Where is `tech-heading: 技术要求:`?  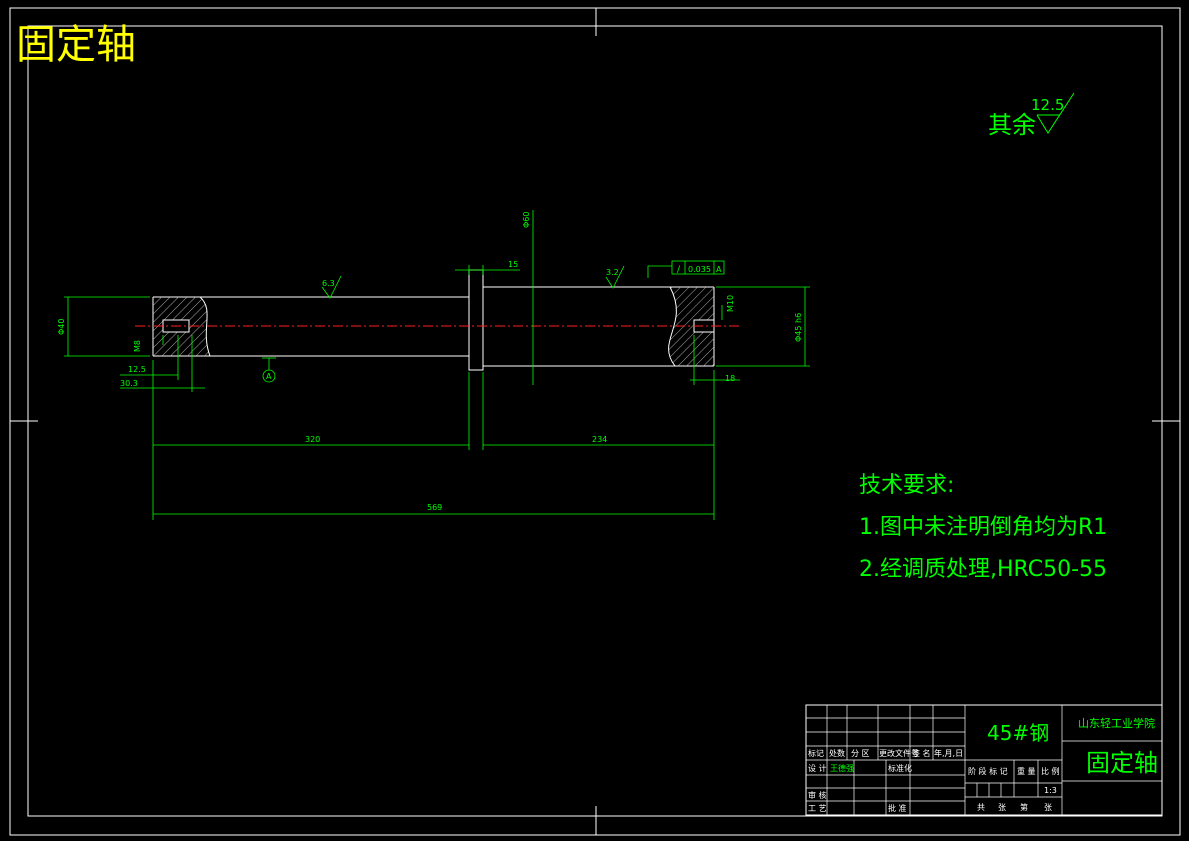 tech-heading: 技术要求: is located at coordinates (906, 485).